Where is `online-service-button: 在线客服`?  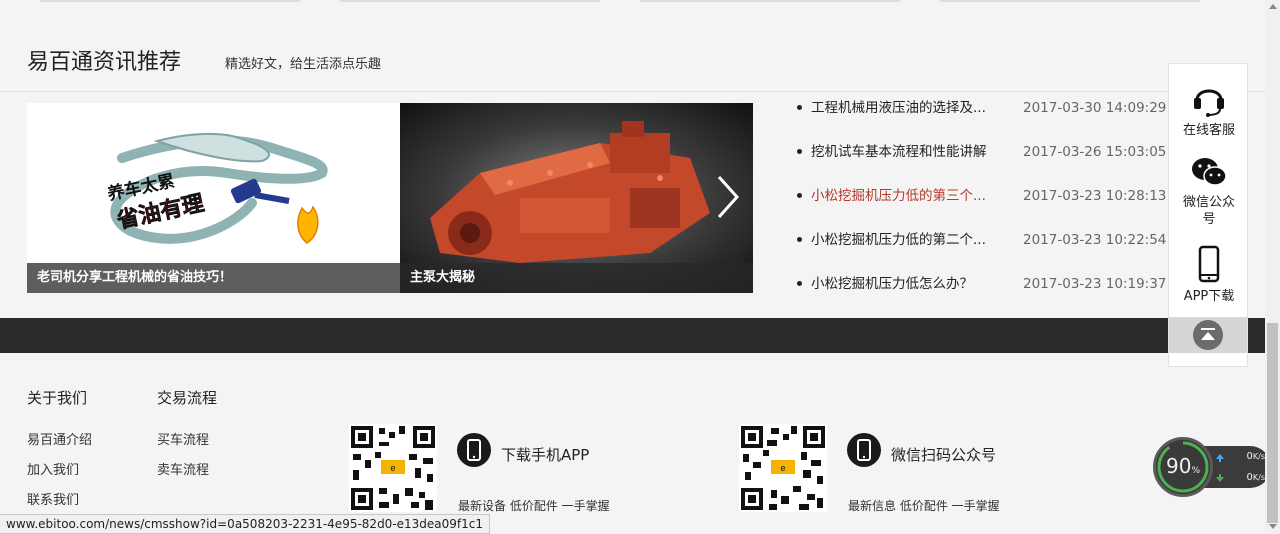
online-service-button: 在线客服 is located at coordinates (1209, 108).